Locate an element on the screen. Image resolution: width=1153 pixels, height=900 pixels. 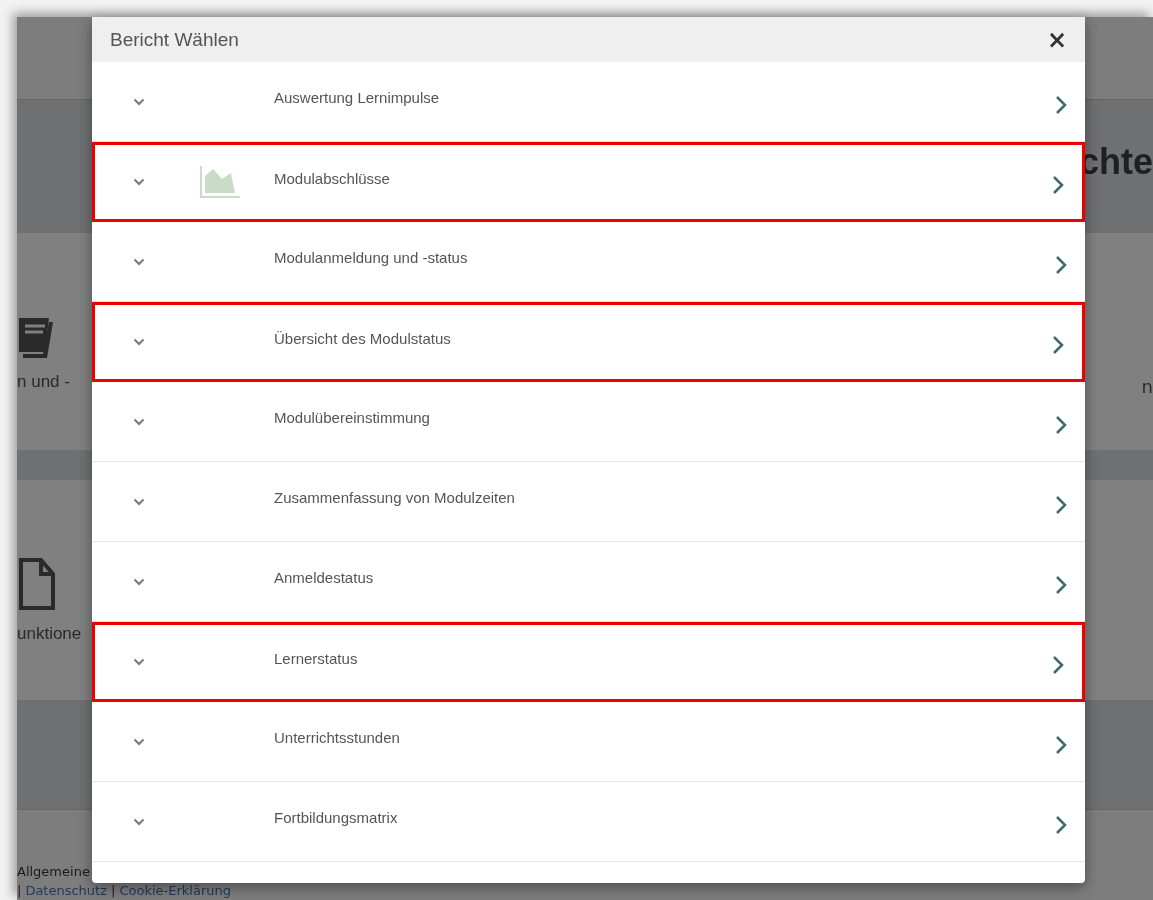
report-row: Fortbildungsmatrix is located at coordinates (588, 822).